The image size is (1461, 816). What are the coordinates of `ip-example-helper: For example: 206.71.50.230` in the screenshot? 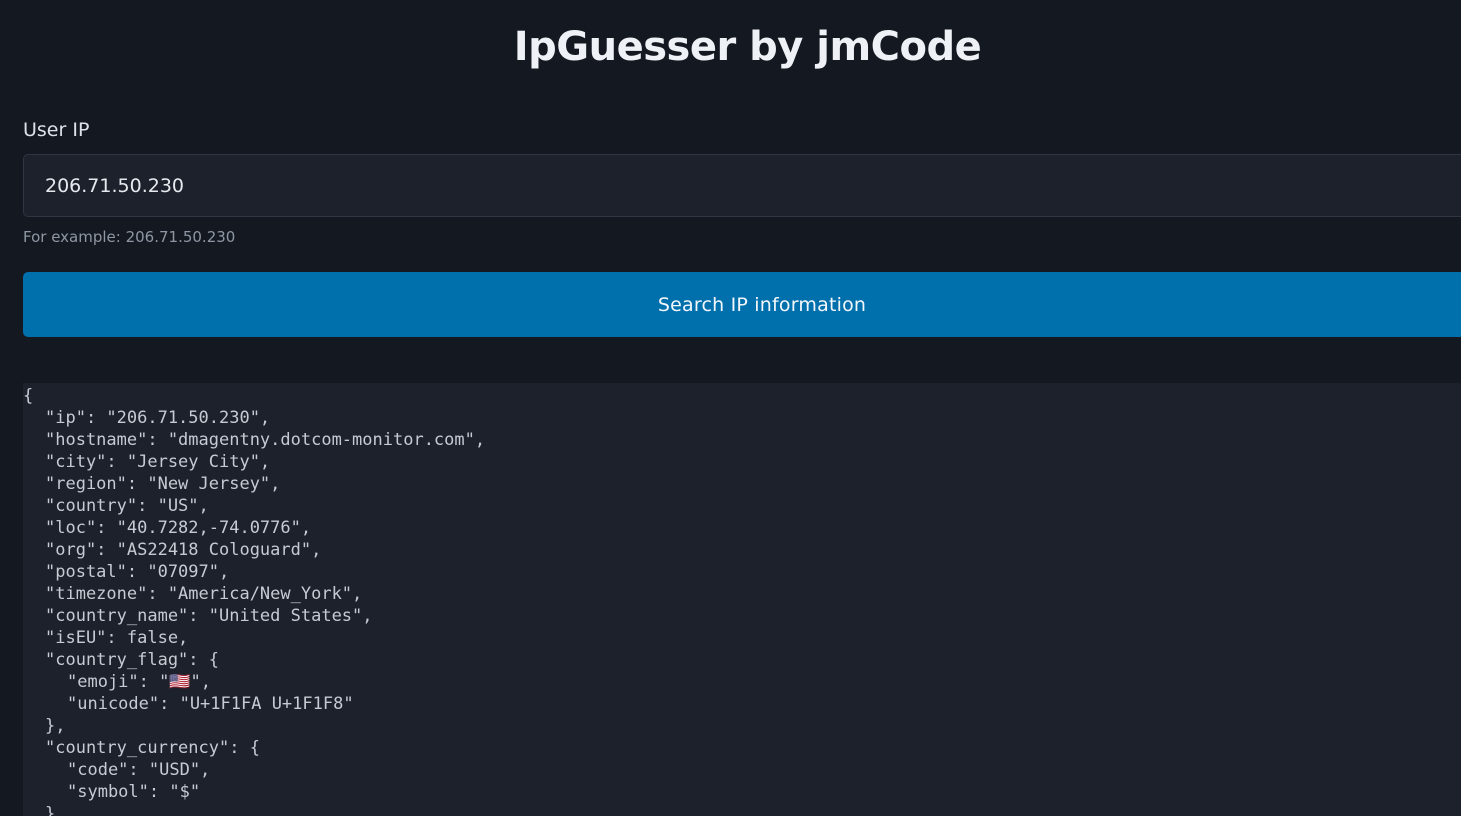 It's located at (129, 237).